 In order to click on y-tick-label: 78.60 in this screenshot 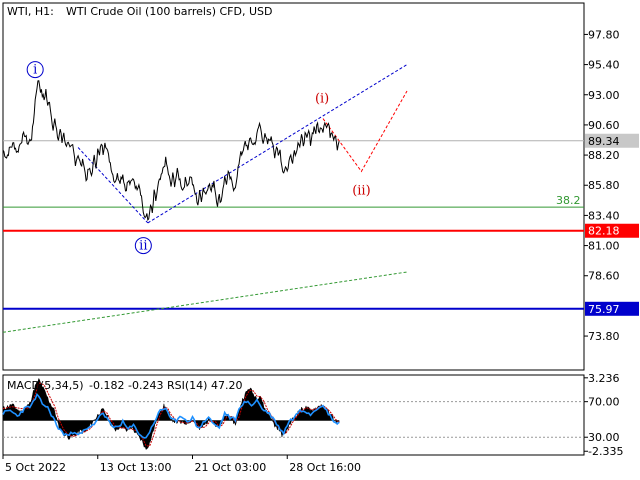, I will do `click(604, 276)`.